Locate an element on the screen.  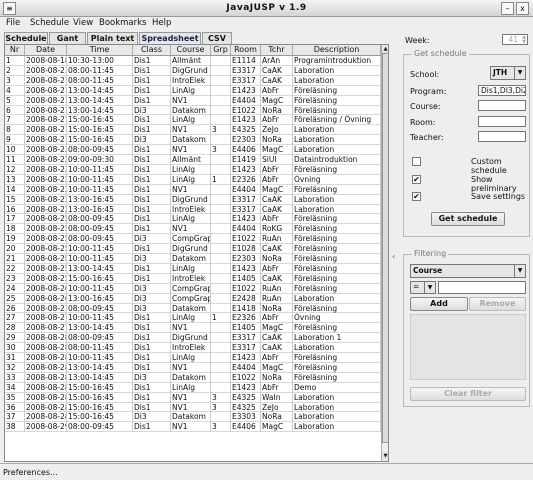
cell-room: E1114 is located at coordinates (246, 61).